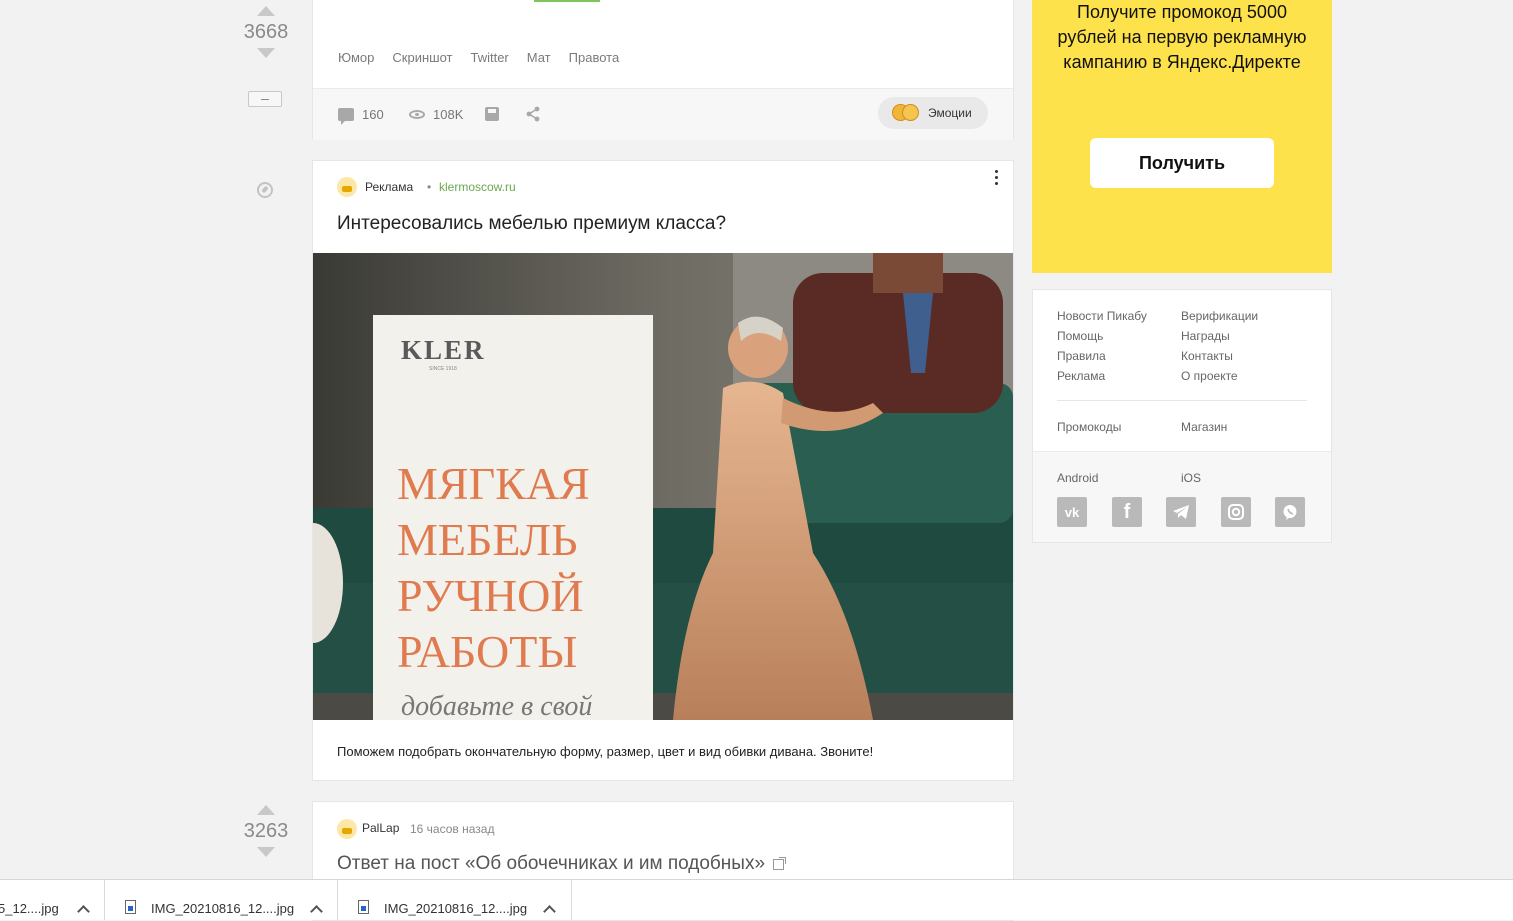 This screenshot has width=1513, height=921. What do you see at coordinates (496, 705) in the screenshot?
I see `ad-script-line: добавьте в свой` at bounding box center [496, 705].